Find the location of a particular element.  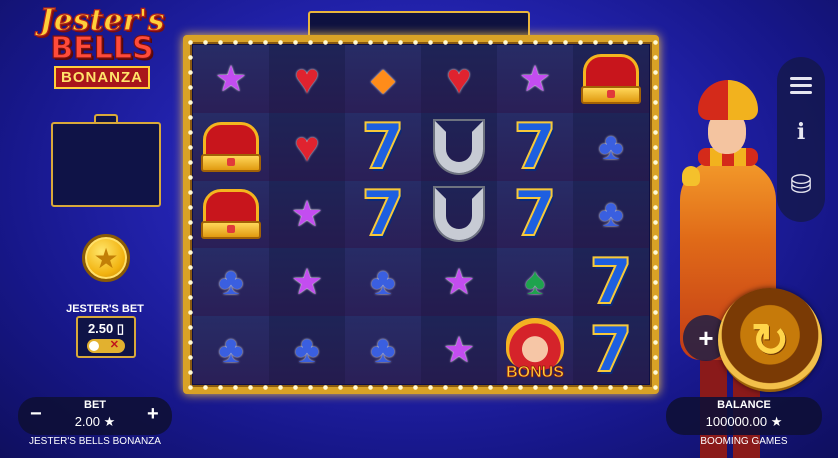

game-logo: Jester's BELLS BONANZA is located at coordinates (102, 47).